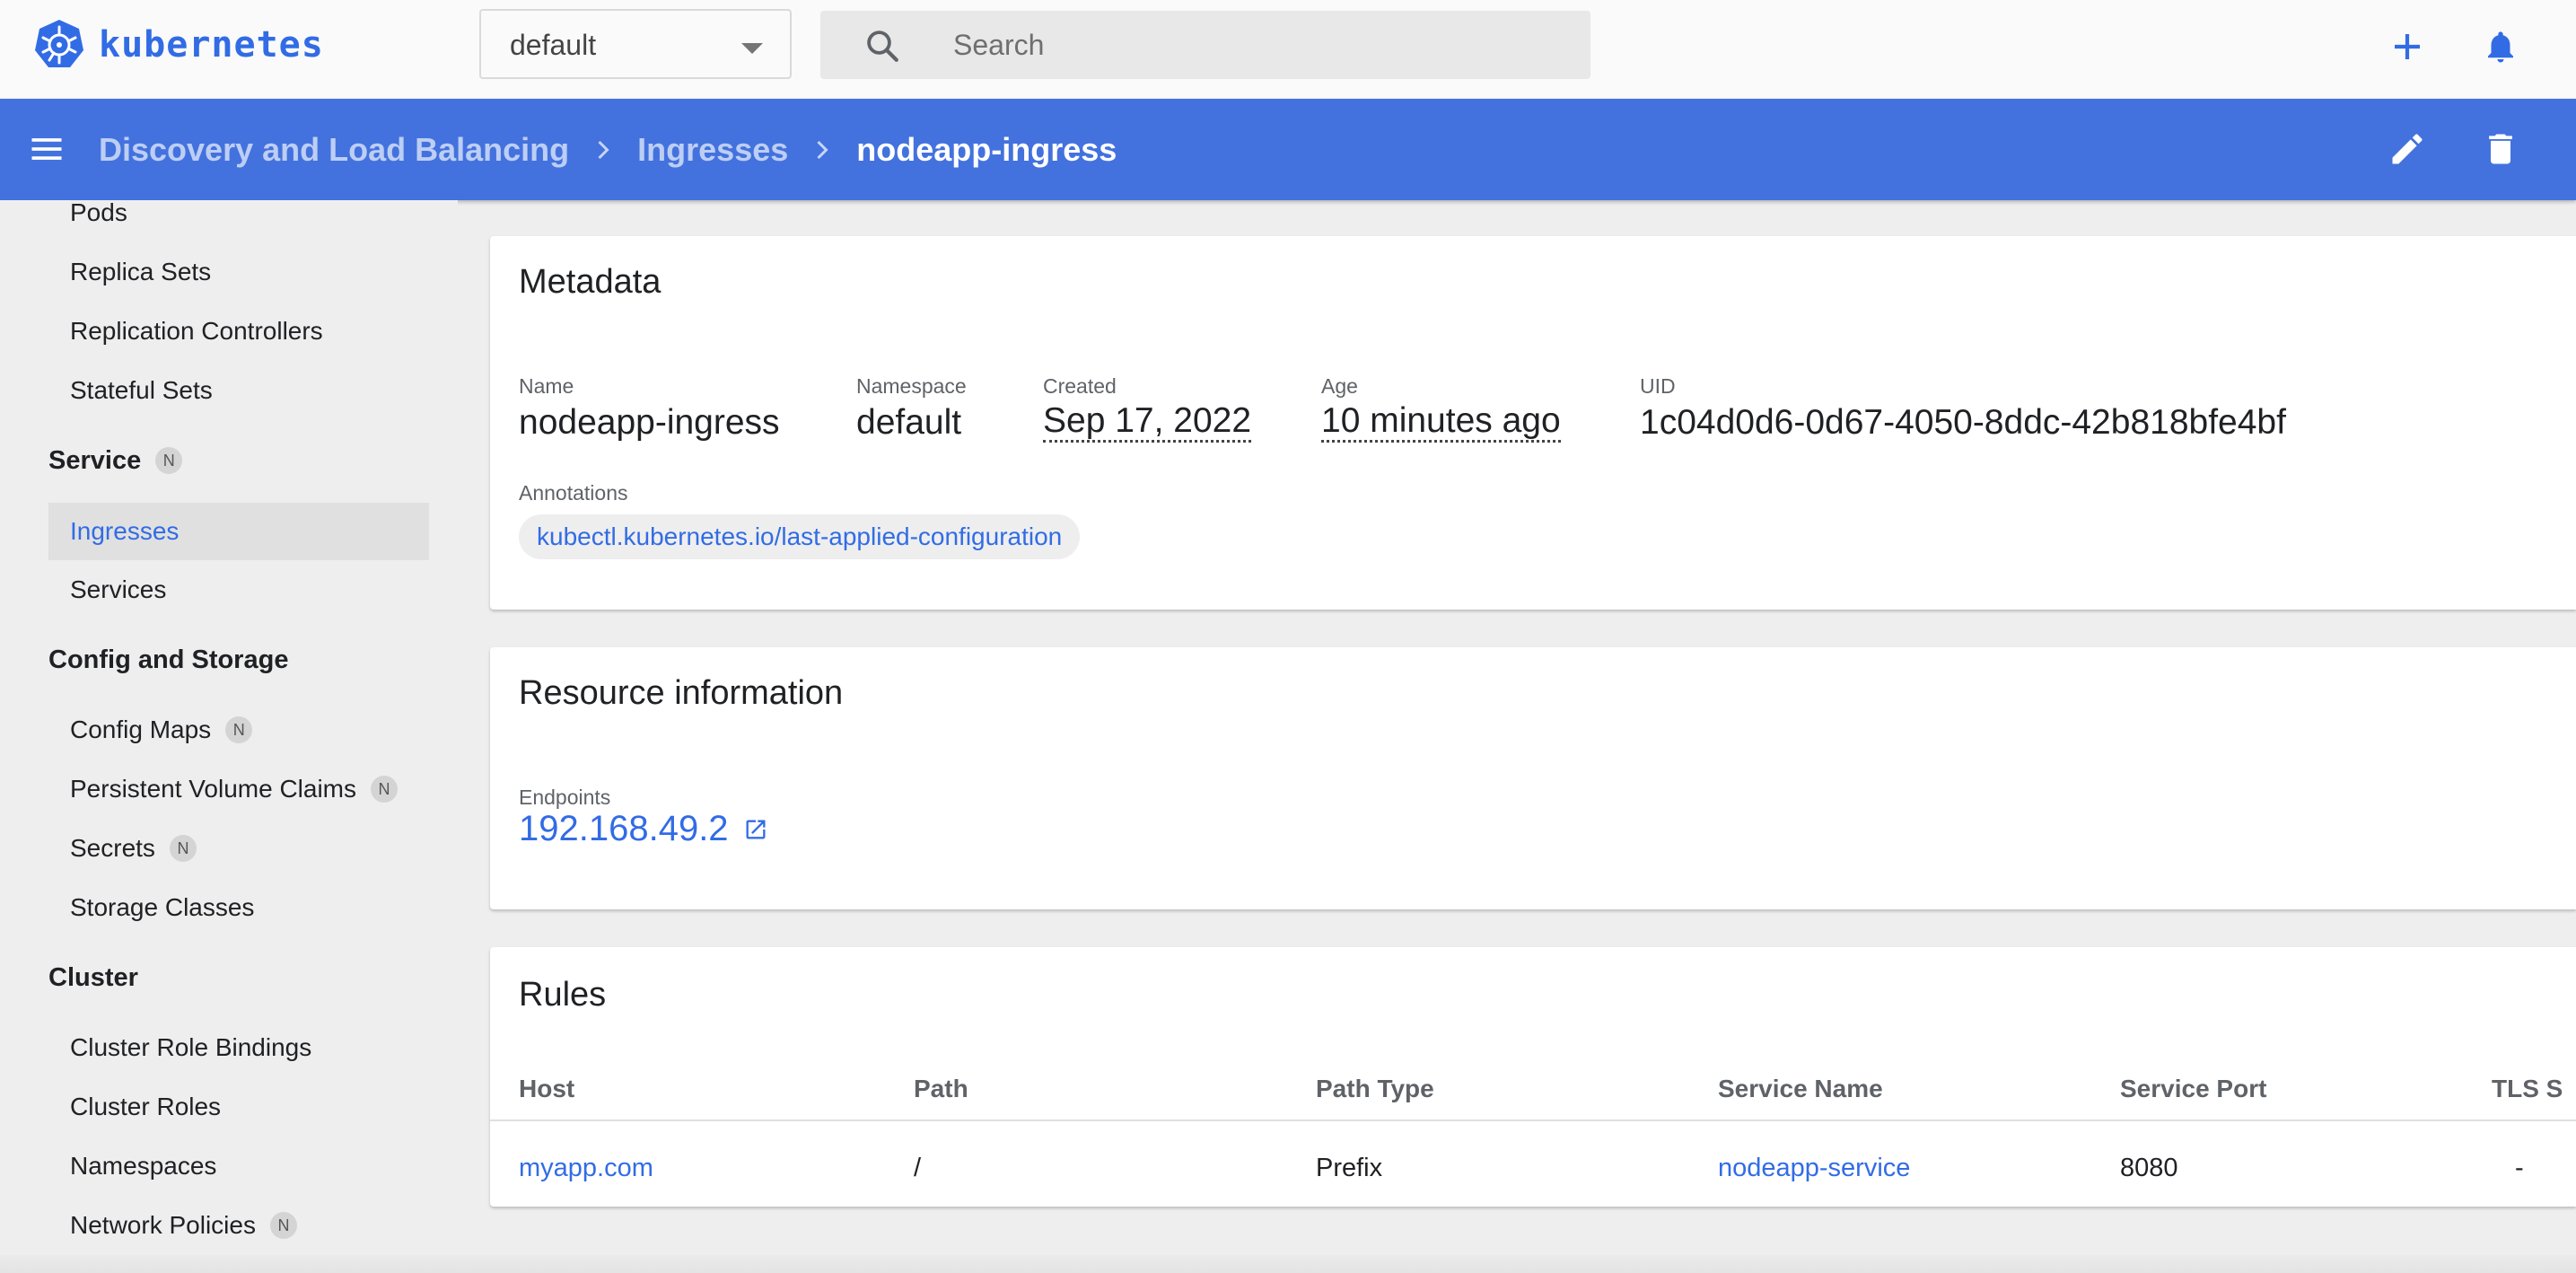 The width and height of the screenshot is (2576, 1273). Describe the element at coordinates (1339, 386) in the screenshot. I see `field-label-age: Age` at that location.